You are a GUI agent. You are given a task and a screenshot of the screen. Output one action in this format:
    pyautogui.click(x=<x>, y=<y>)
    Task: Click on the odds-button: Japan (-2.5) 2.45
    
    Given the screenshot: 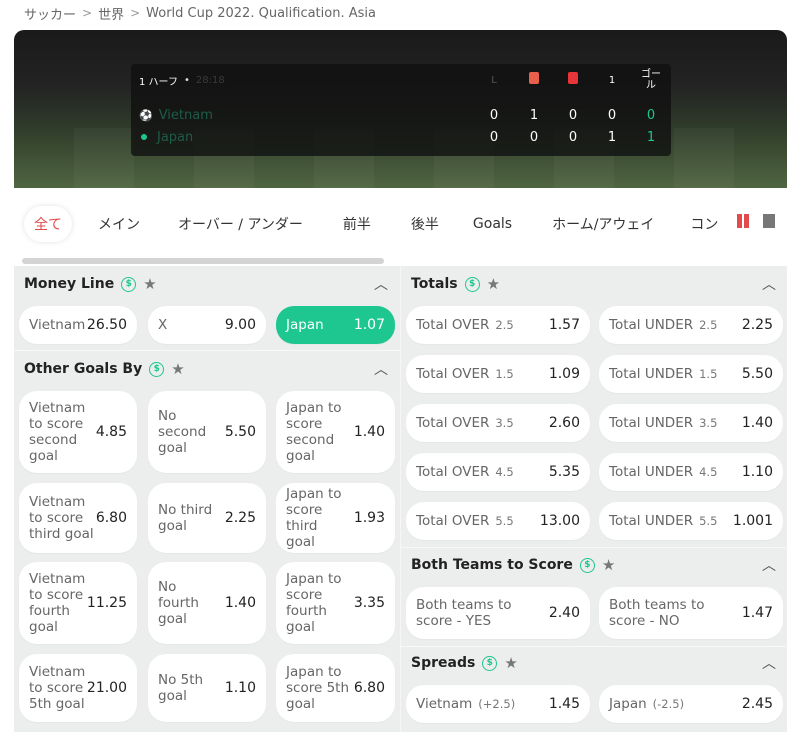 What is the action you would take?
    pyautogui.click(x=691, y=704)
    